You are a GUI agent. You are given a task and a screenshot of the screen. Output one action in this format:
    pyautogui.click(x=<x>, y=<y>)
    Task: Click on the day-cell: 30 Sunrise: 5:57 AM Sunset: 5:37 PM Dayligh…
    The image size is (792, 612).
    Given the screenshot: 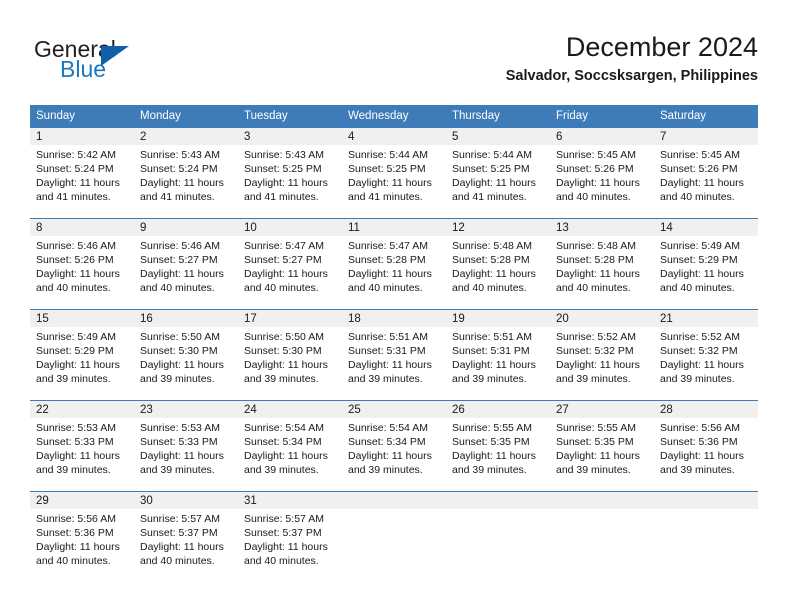 What is the action you would take?
    pyautogui.click(x=186, y=536)
    